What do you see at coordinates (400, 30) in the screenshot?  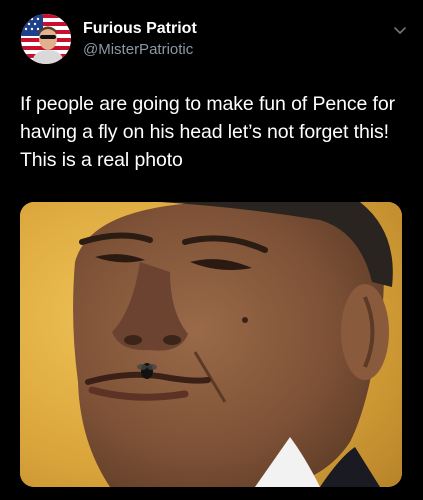 I see `chevron-down-icon` at bounding box center [400, 30].